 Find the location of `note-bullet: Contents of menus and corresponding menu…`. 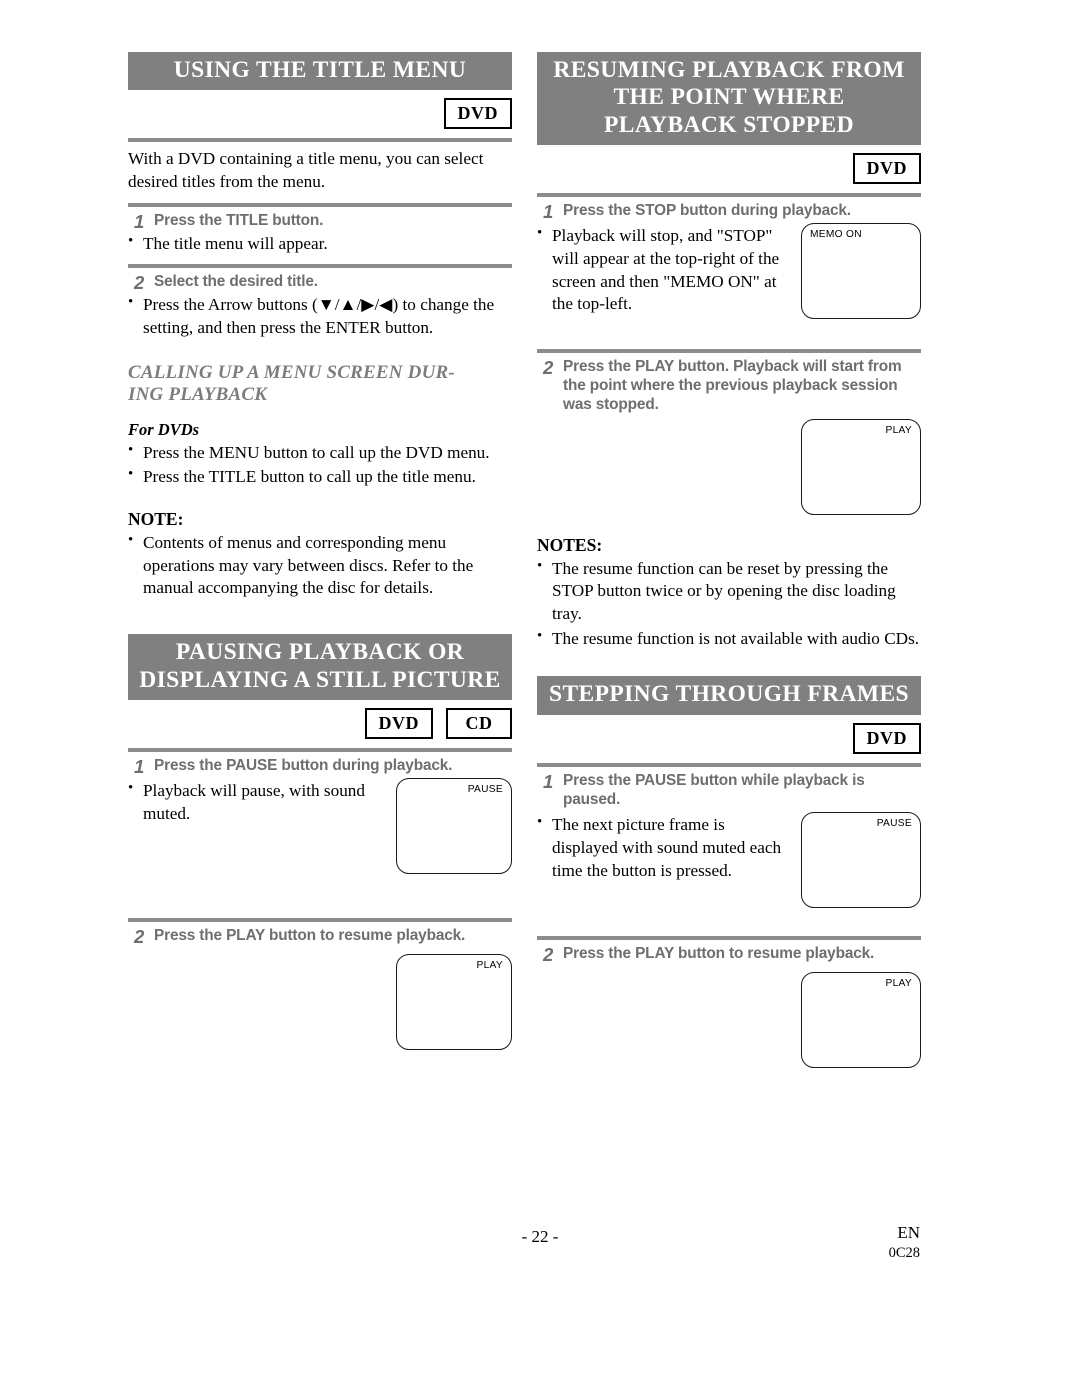

note-bullet: Contents of menus and corresponding menu… is located at coordinates (320, 565).